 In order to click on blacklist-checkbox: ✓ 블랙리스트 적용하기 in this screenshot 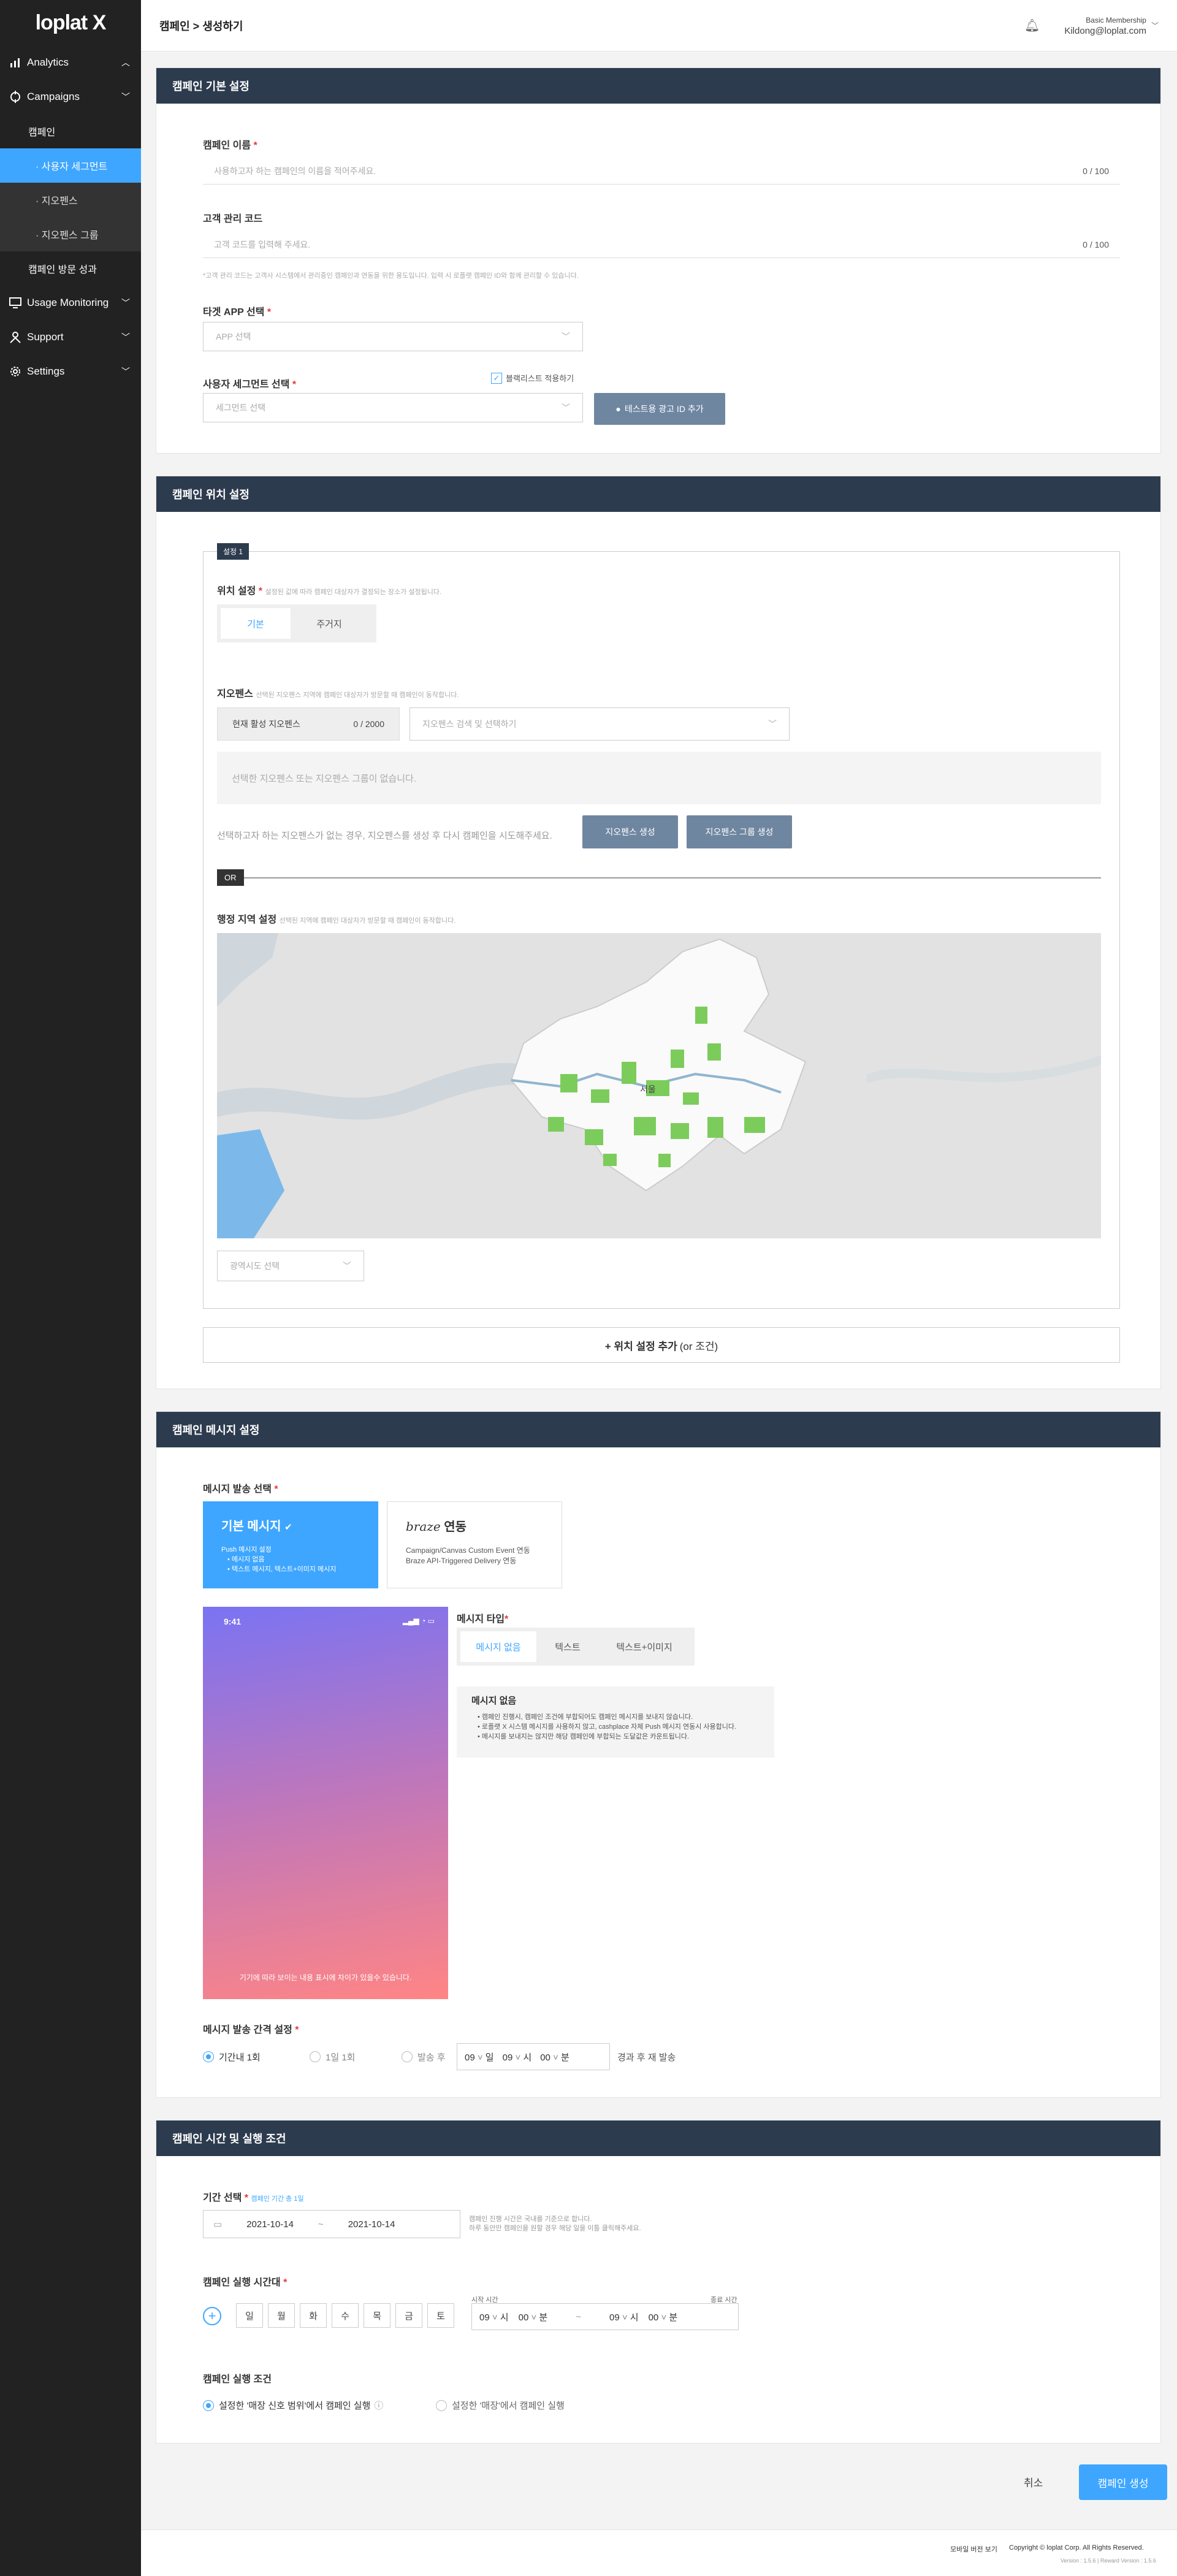, I will do `click(532, 378)`.